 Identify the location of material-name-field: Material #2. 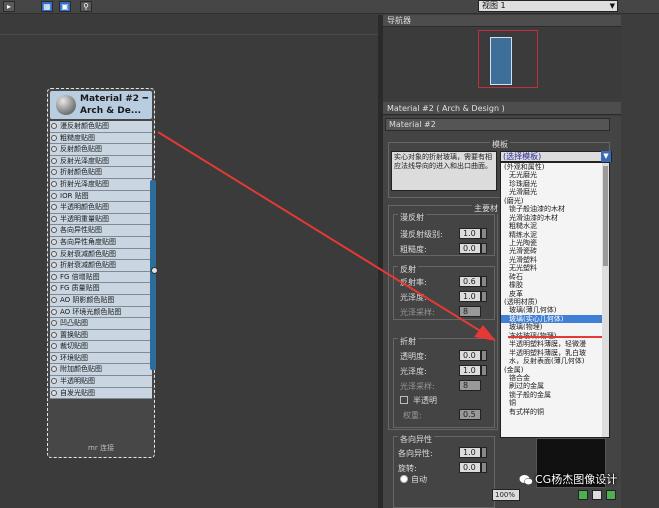
(497, 124).